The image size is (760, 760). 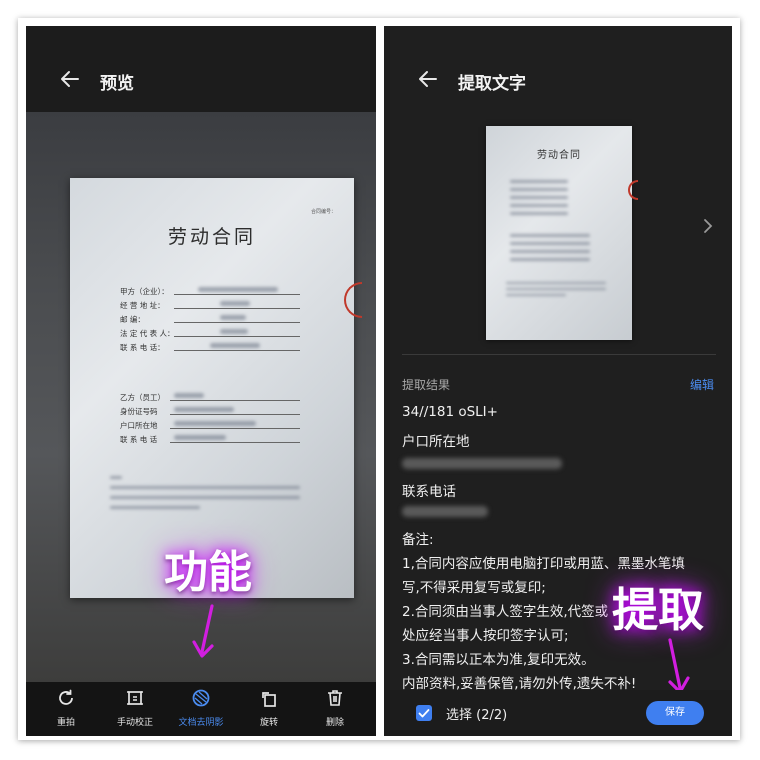 I want to click on extracted-line: 联系电话, so click(x=429, y=492).